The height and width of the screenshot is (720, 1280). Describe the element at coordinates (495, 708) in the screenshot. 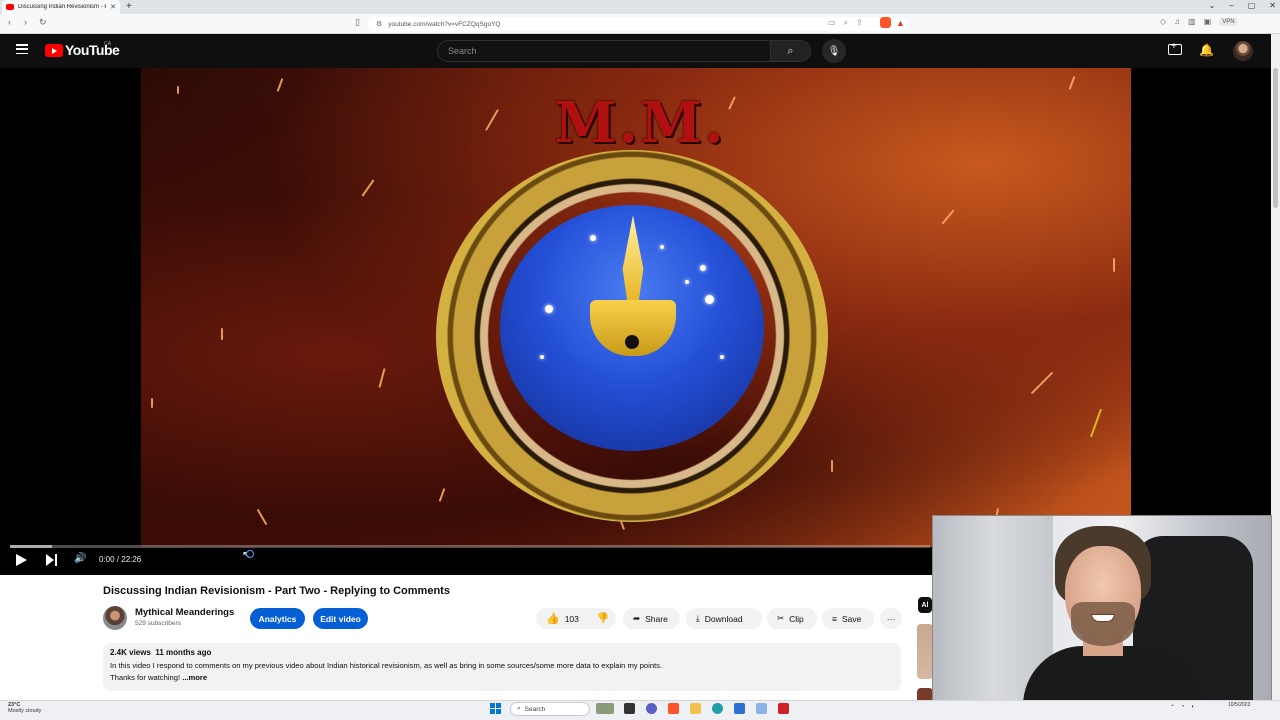

I see `windows-start-icon` at that location.